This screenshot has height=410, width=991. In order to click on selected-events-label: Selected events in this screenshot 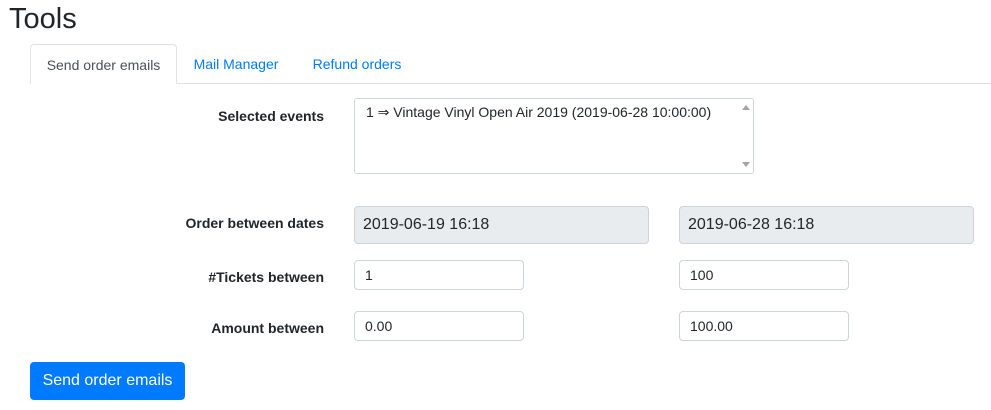, I will do `click(271, 116)`.